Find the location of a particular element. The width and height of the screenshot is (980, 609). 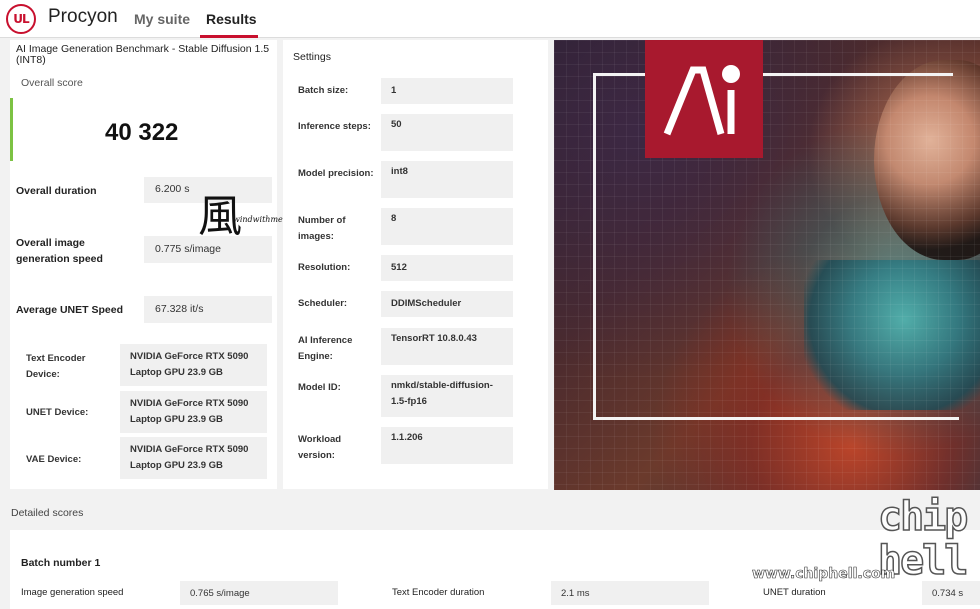

detail-value-image-generation-speed: 0.765 s/image is located at coordinates (259, 593).